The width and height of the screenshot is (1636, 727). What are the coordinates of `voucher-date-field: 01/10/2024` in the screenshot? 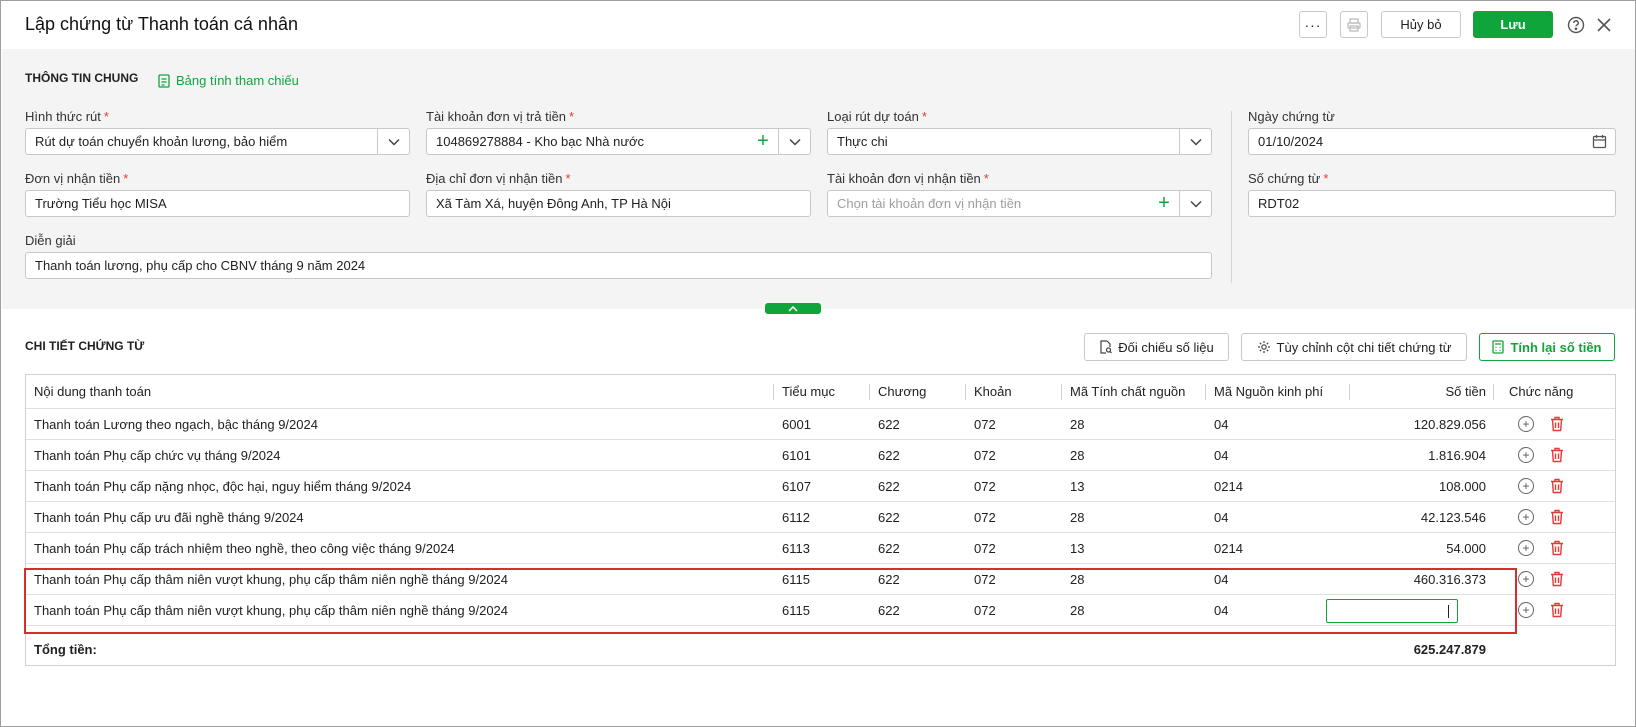 It's located at (1432, 141).